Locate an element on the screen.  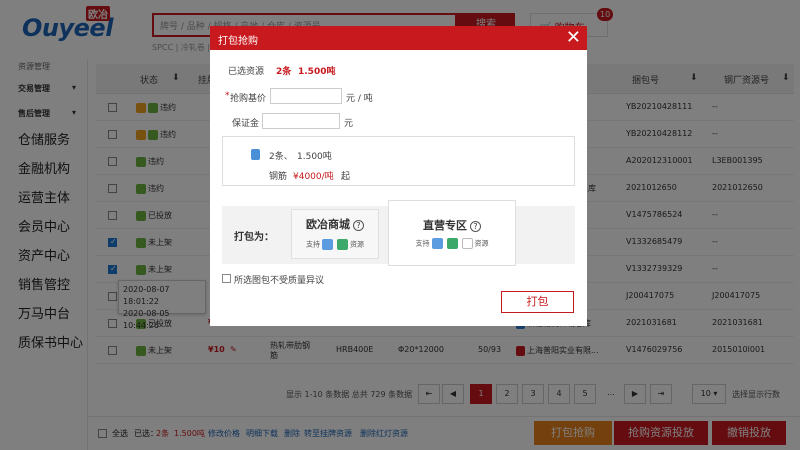
pack-summary-box: 2条、 1.500吨 钢筋 ¥4000/吨 起 is located at coordinates (398, 161).